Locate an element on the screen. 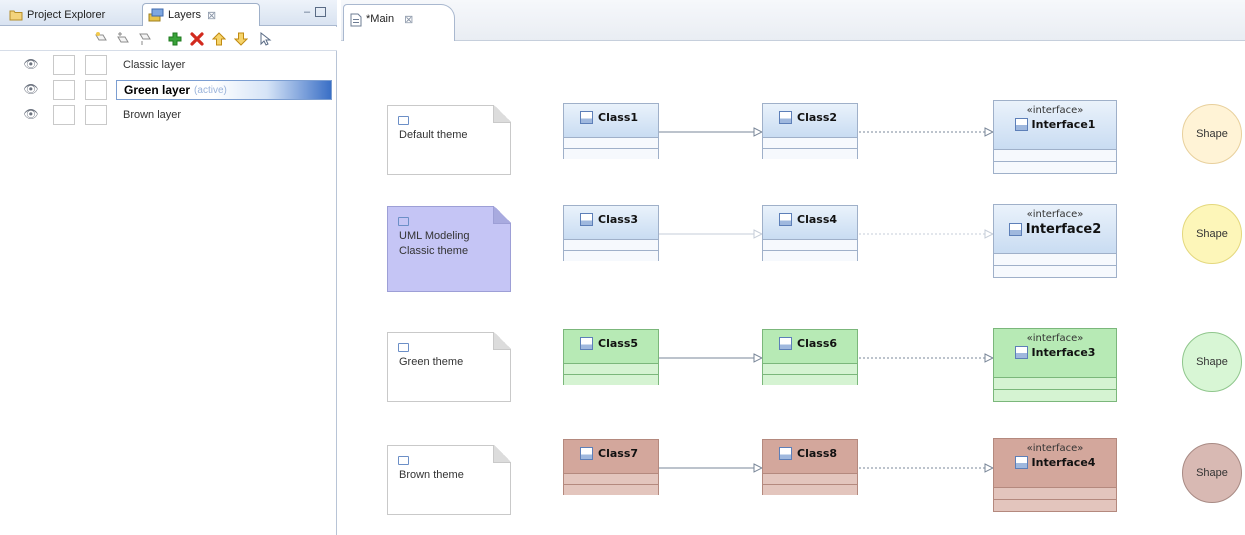  tab-layers: Layers ⊠ is located at coordinates (201, 14).